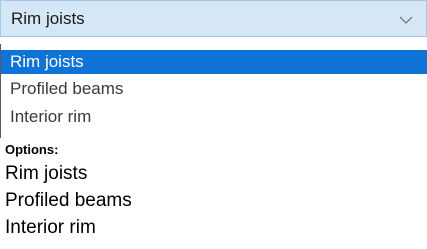 The width and height of the screenshot is (427, 249). What do you see at coordinates (50, 227) in the screenshot?
I see `option-item-interior-rim: Interior rim` at bounding box center [50, 227].